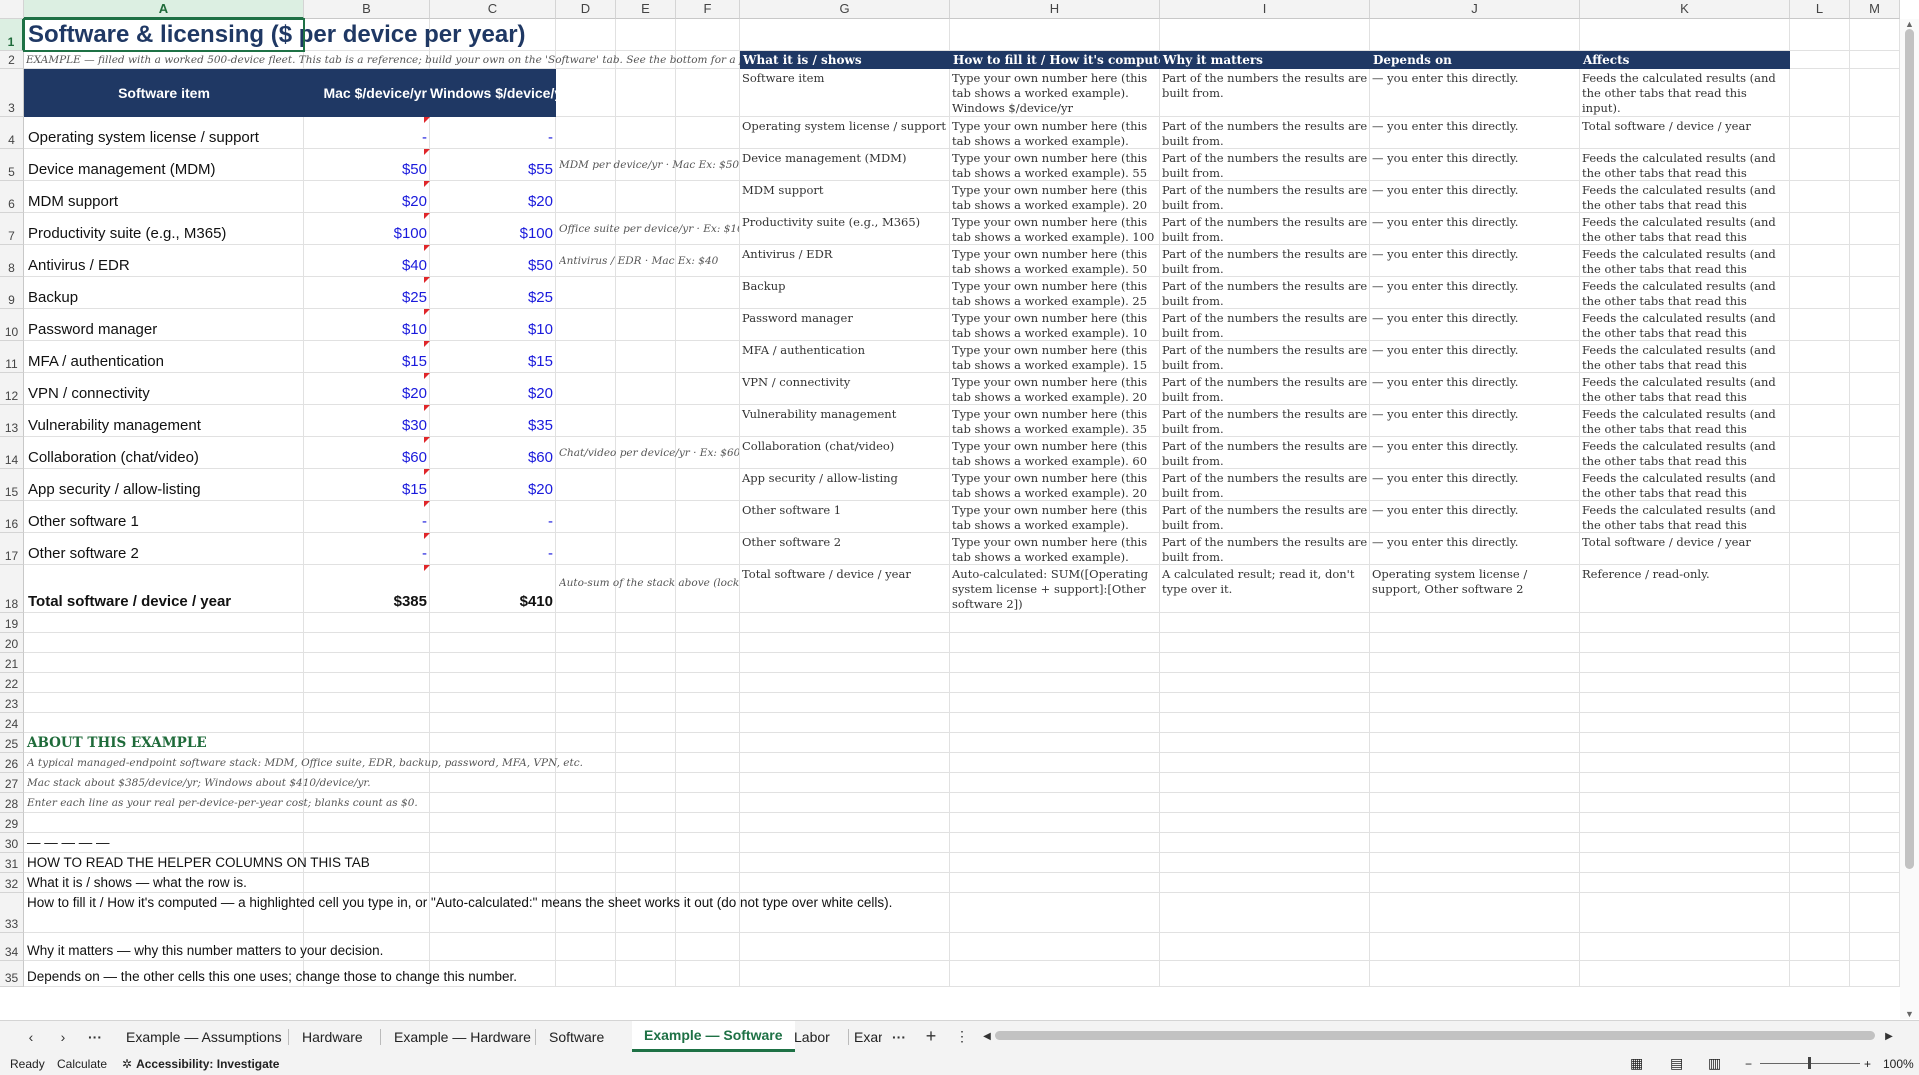 Image resolution: width=1919 pixels, height=1075 pixels. What do you see at coordinates (1748, 1063) in the screenshot?
I see `zoom-out-icon: −` at bounding box center [1748, 1063].